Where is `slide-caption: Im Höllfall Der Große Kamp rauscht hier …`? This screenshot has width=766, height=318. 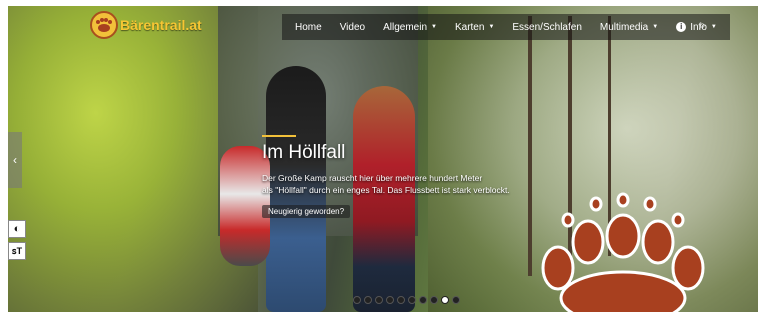 slide-caption: Im Höllfall Der Große Kamp rauscht hier … is located at coordinates (412, 177).